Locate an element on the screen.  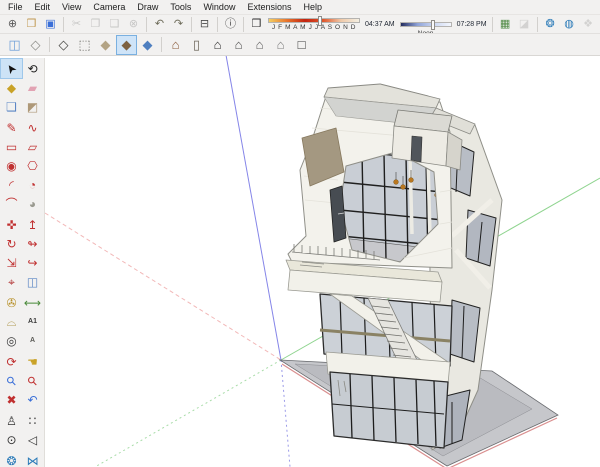
two-point-arc-tool: ◜ is located at coordinates (11, 184).